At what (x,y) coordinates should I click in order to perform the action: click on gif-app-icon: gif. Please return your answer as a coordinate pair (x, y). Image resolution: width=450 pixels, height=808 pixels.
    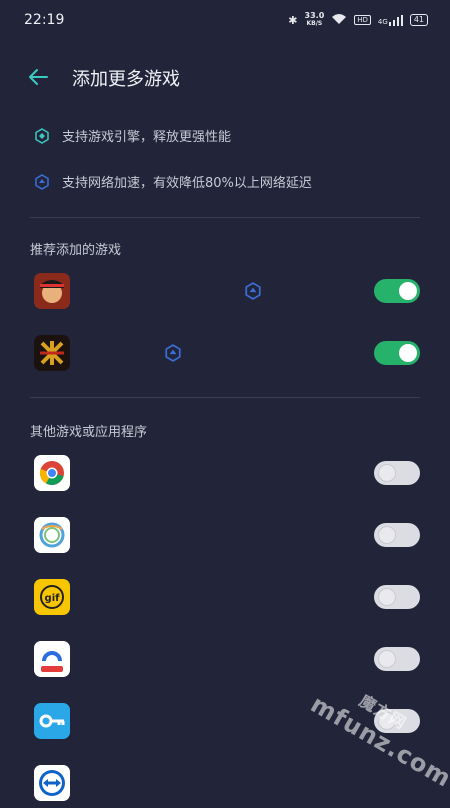
    Looking at the image, I should click on (52, 597).